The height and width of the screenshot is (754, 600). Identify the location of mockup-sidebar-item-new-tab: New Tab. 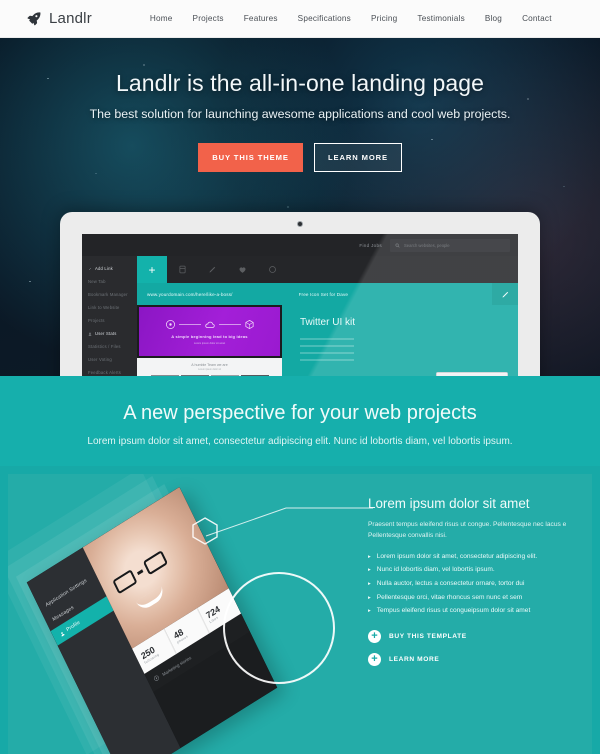
(109, 281).